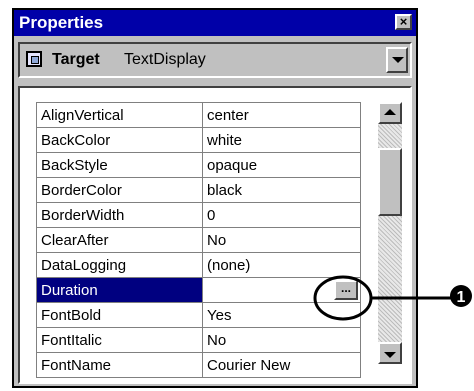 The width and height of the screenshot is (474, 391). I want to click on callout-annotation: 1, so click(392, 298).